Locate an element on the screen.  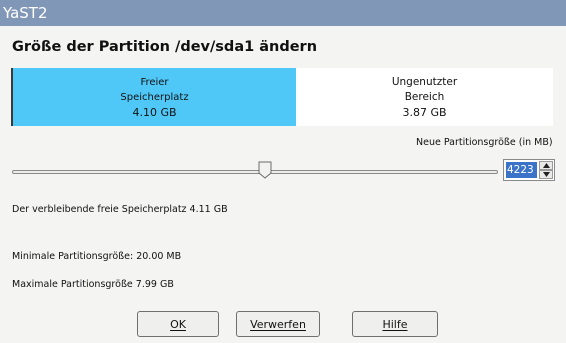
free-space-label-2: Speicherplatz is located at coordinates (154, 97).